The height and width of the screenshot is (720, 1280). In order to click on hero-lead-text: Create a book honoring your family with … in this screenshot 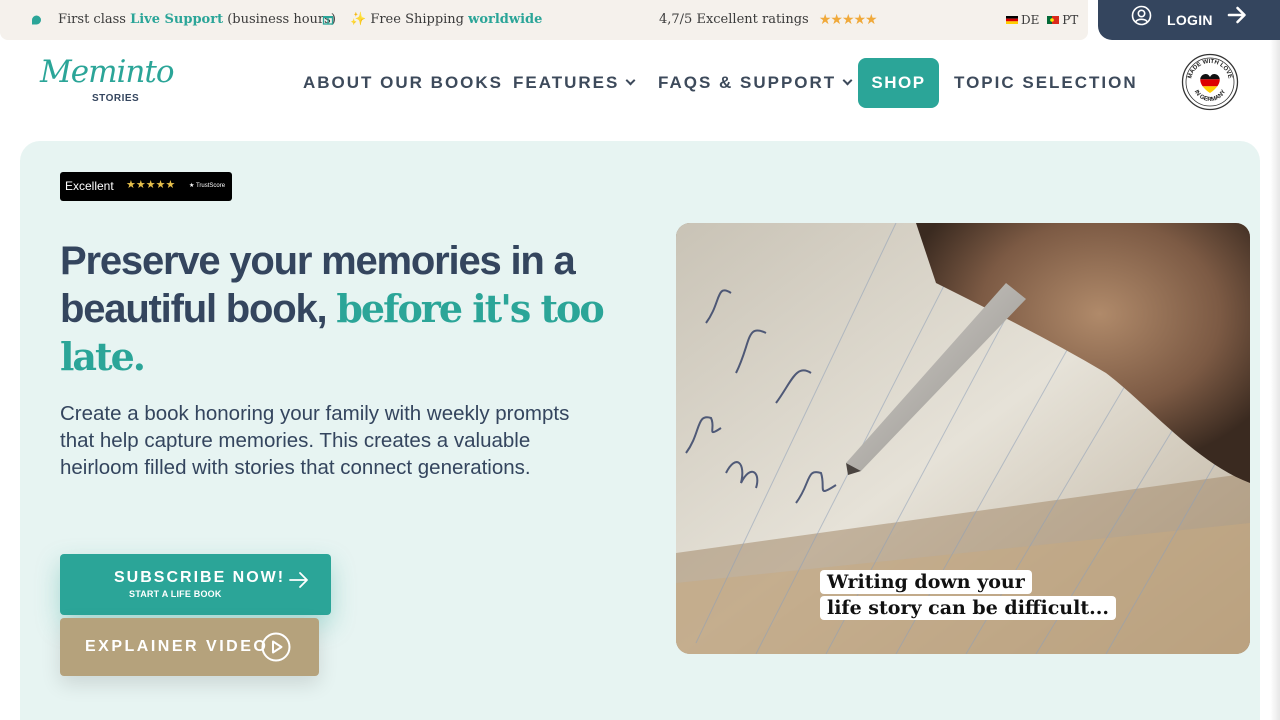, I will do `click(315, 440)`.